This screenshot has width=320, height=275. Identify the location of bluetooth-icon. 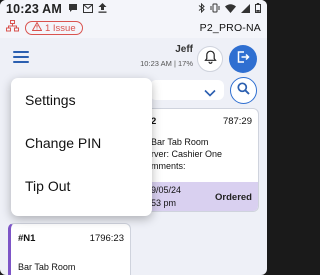
(201, 9).